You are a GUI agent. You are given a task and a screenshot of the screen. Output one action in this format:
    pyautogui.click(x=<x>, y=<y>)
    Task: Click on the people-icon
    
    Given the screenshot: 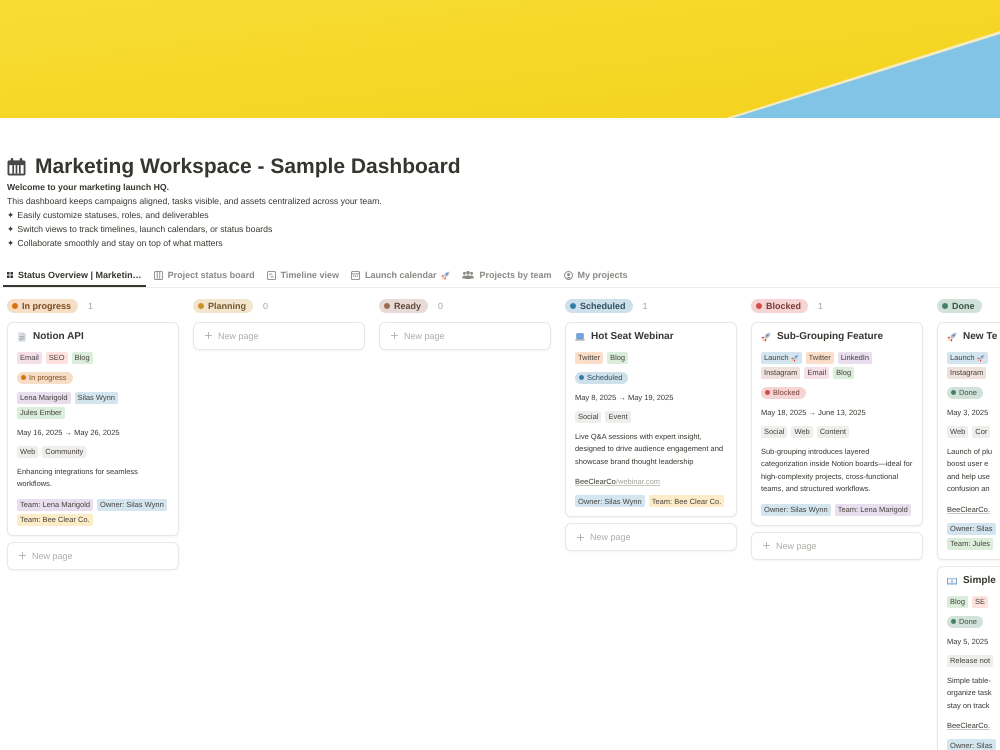 What is the action you would take?
    pyautogui.click(x=468, y=275)
    